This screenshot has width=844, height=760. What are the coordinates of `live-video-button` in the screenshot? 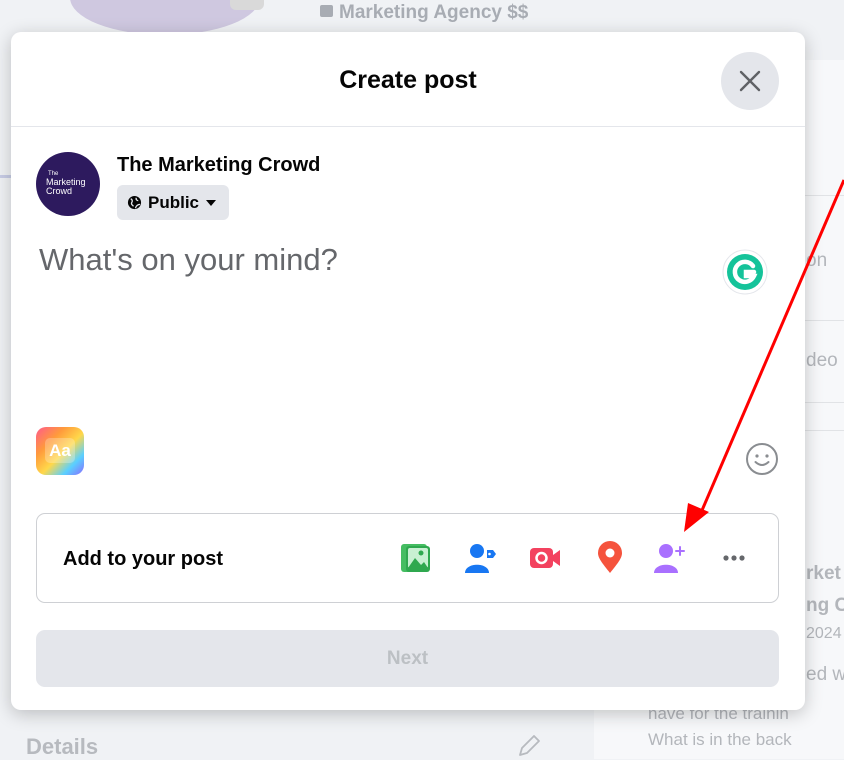 It's located at (545, 558).